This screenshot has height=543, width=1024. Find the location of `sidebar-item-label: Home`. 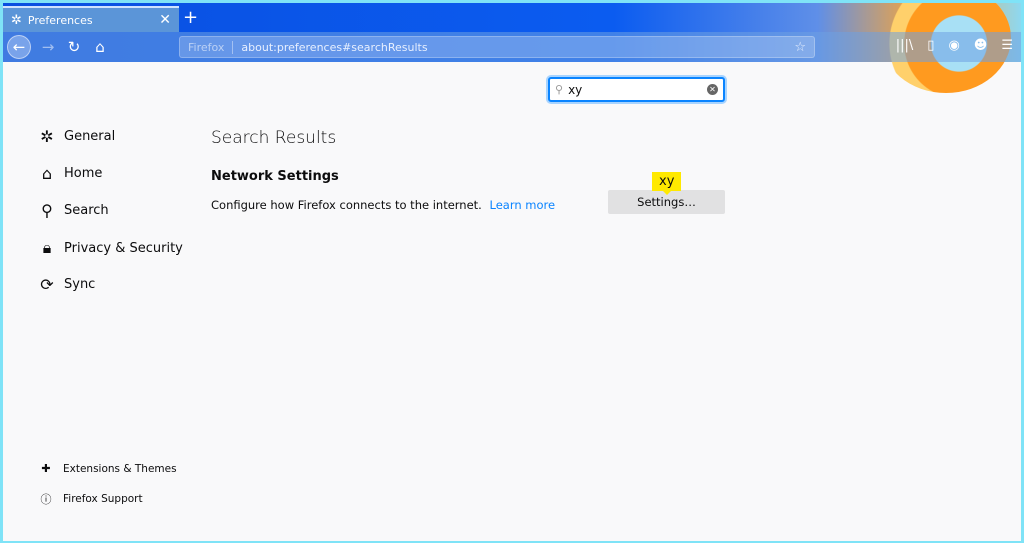

sidebar-item-label: Home is located at coordinates (83, 173).